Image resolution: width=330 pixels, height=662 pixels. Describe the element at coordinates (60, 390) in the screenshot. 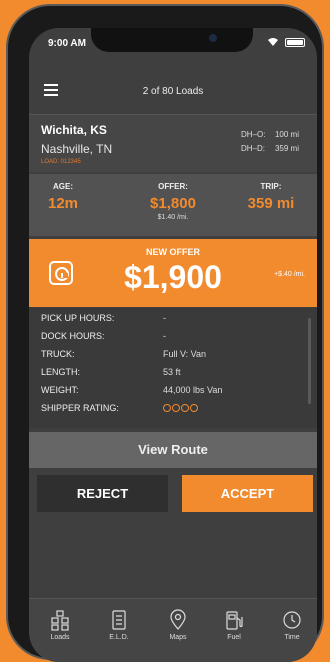

I see `detail-label: WEIGHT:` at that location.